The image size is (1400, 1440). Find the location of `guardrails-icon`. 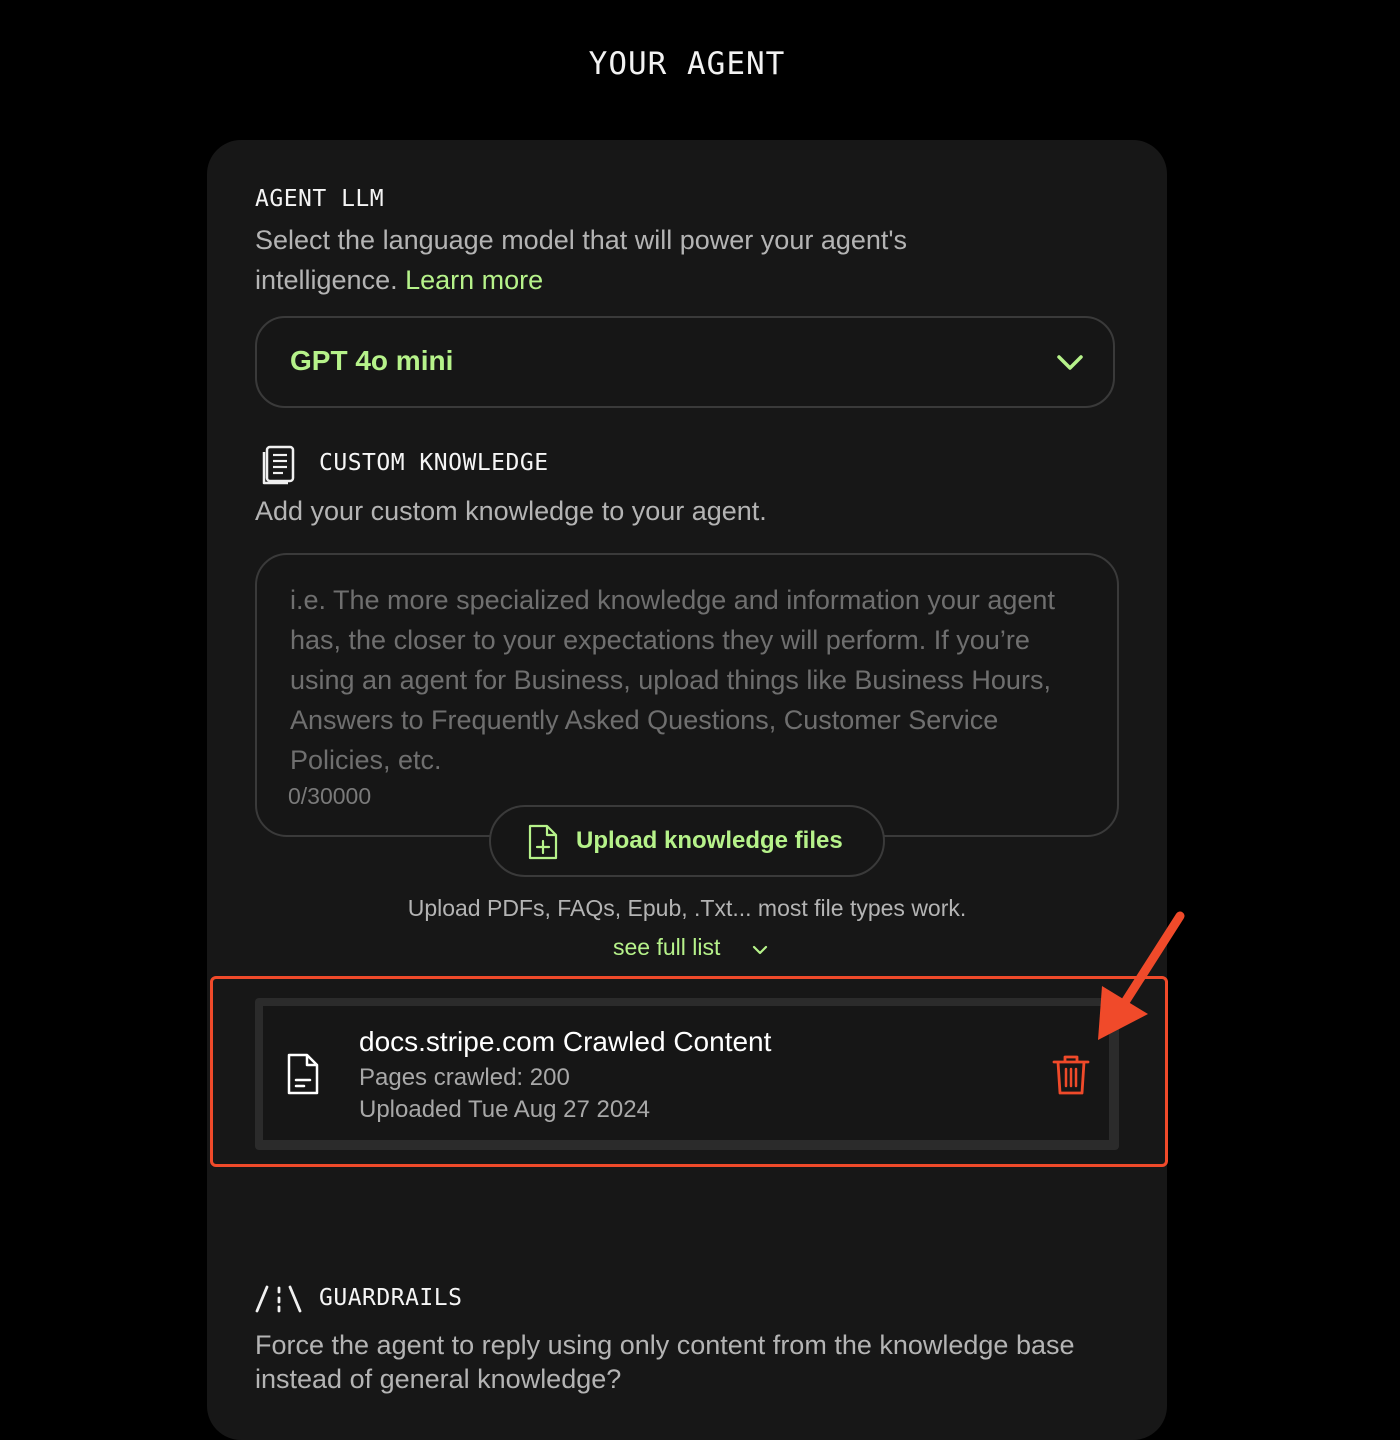

guardrails-icon is located at coordinates (278, 1299).